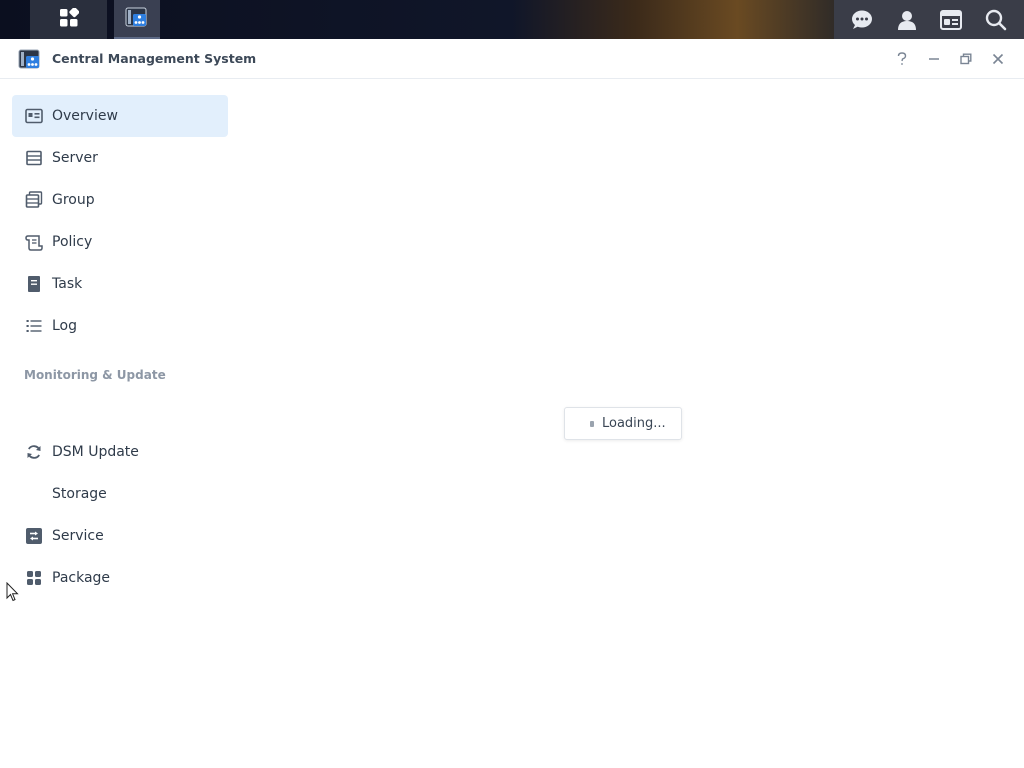 This screenshot has height=768, width=1024. Describe the element at coordinates (67, 284) in the screenshot. I see `sidebar-item-label: Task` at that location.